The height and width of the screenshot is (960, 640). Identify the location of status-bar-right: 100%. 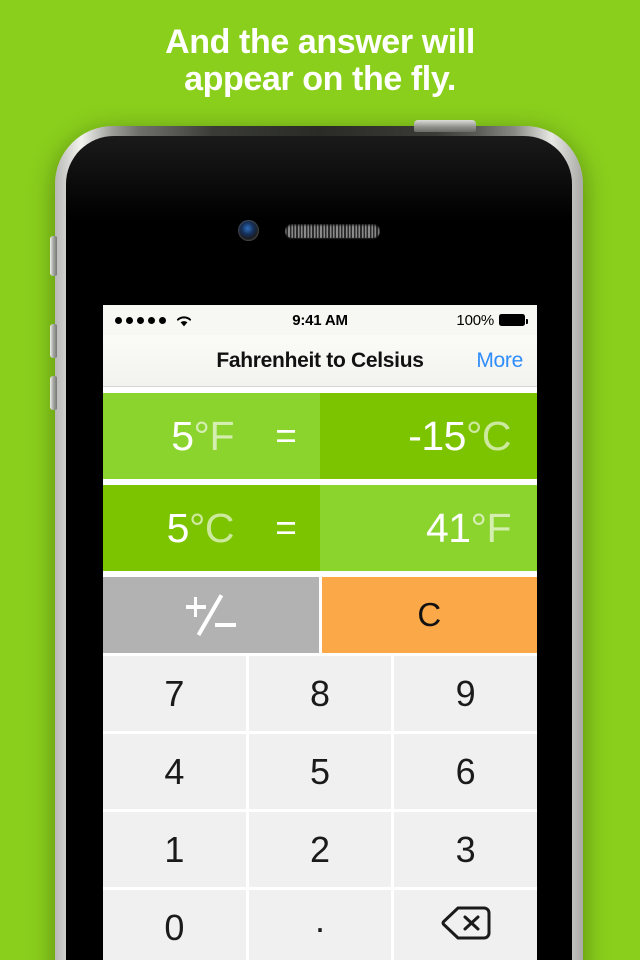
(492, 320).